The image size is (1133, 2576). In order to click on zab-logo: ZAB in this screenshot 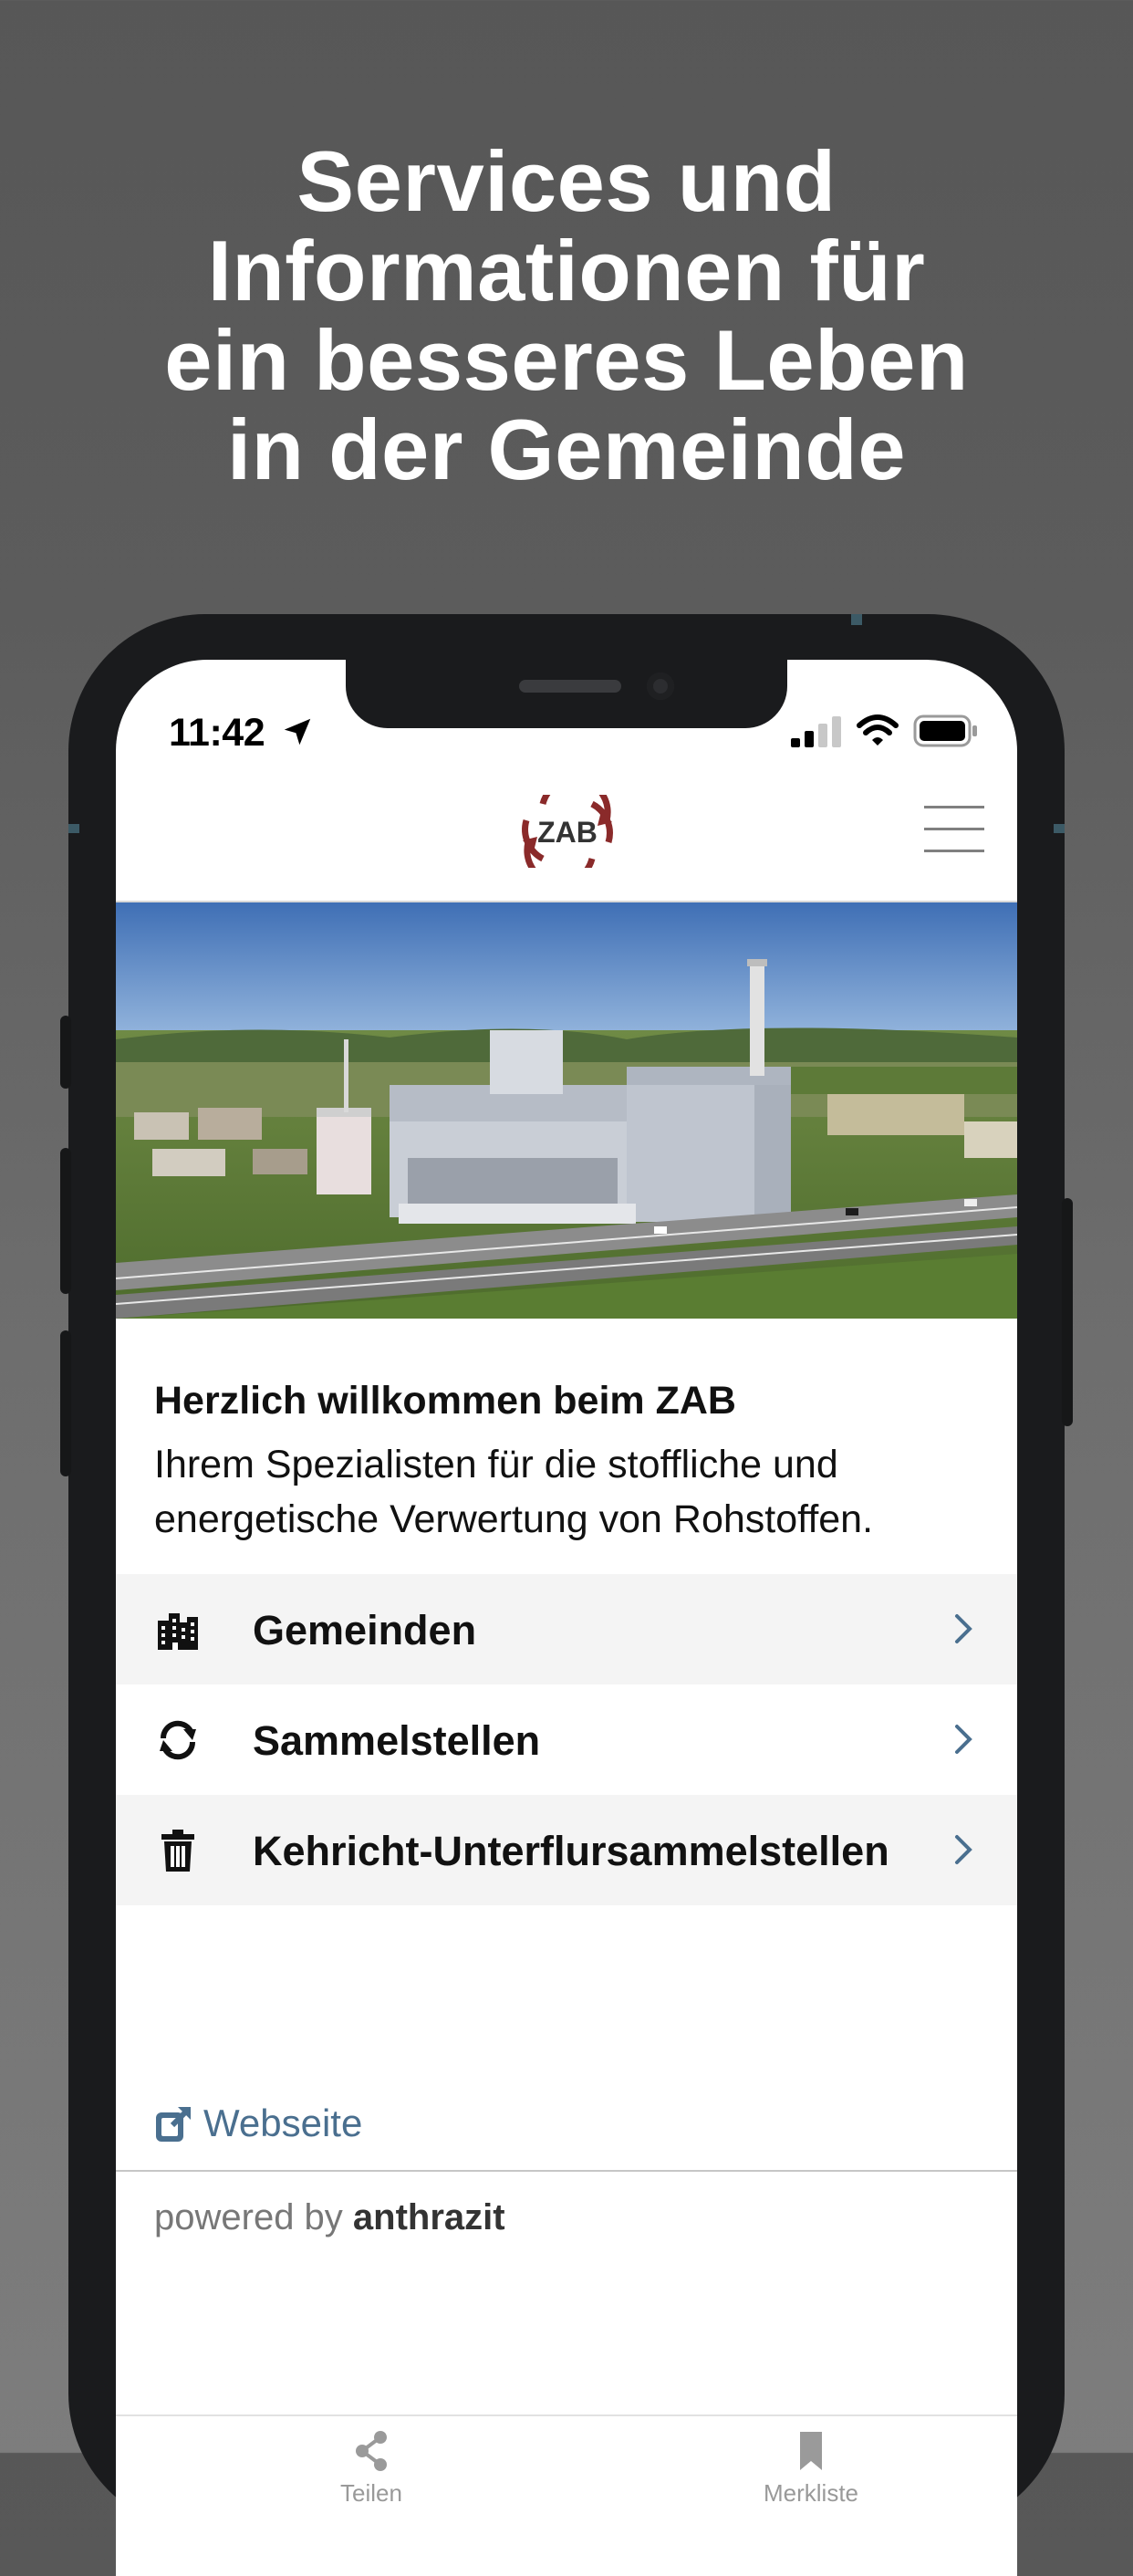, I will do `click(567, 831)`.